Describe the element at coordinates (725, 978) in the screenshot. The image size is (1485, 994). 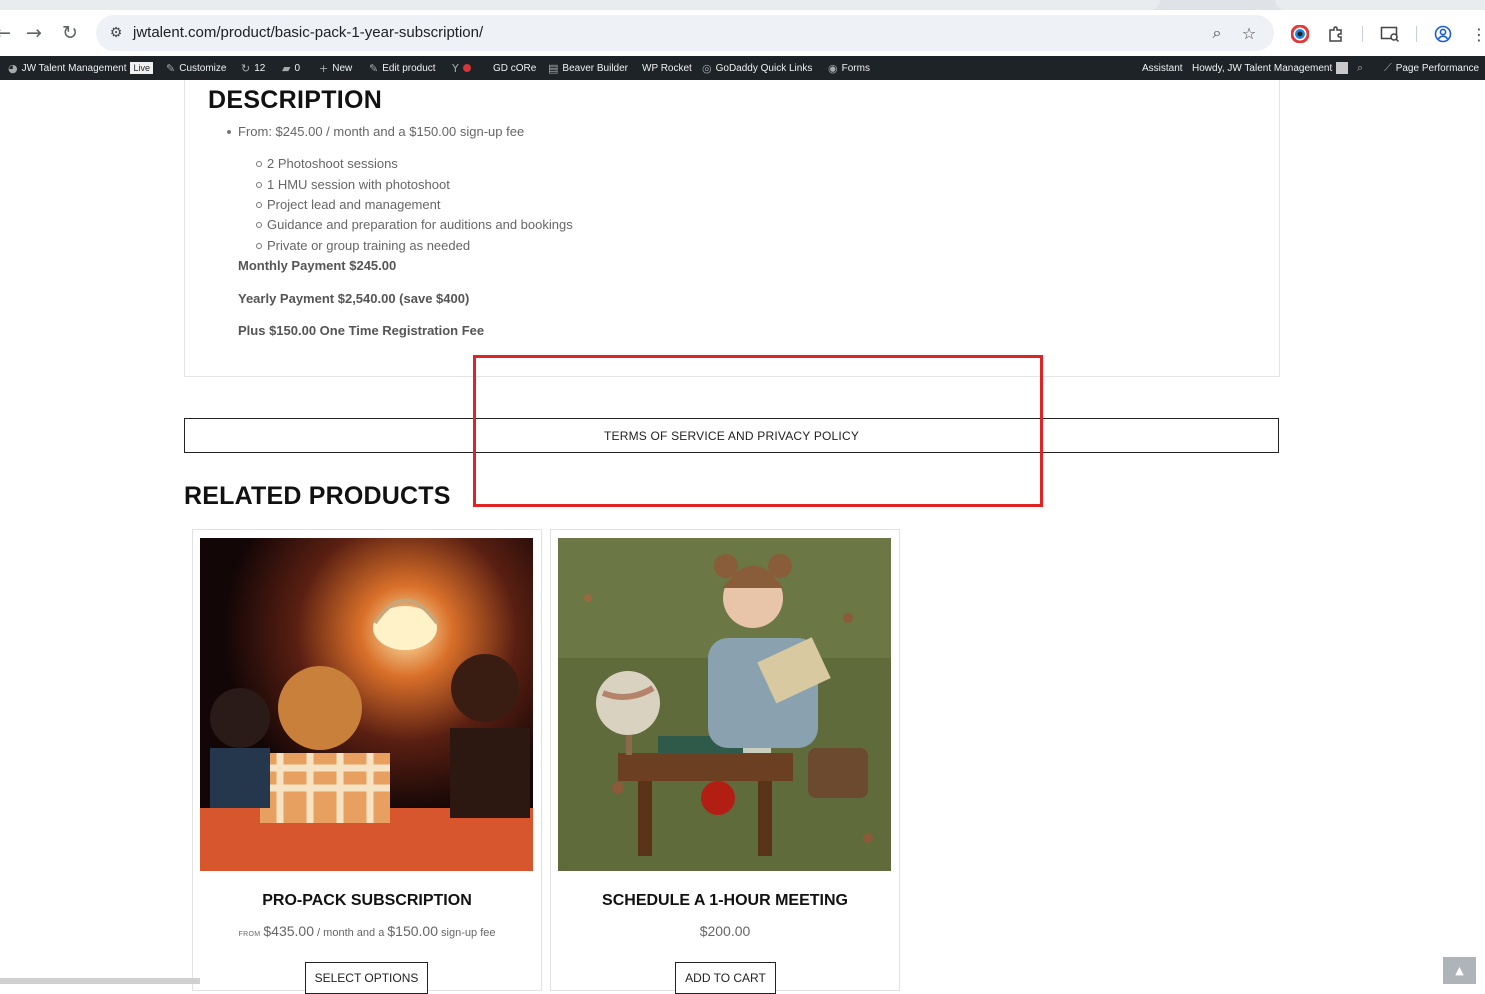
I see `add-to-cart-button: ADD TO CART` at that location.